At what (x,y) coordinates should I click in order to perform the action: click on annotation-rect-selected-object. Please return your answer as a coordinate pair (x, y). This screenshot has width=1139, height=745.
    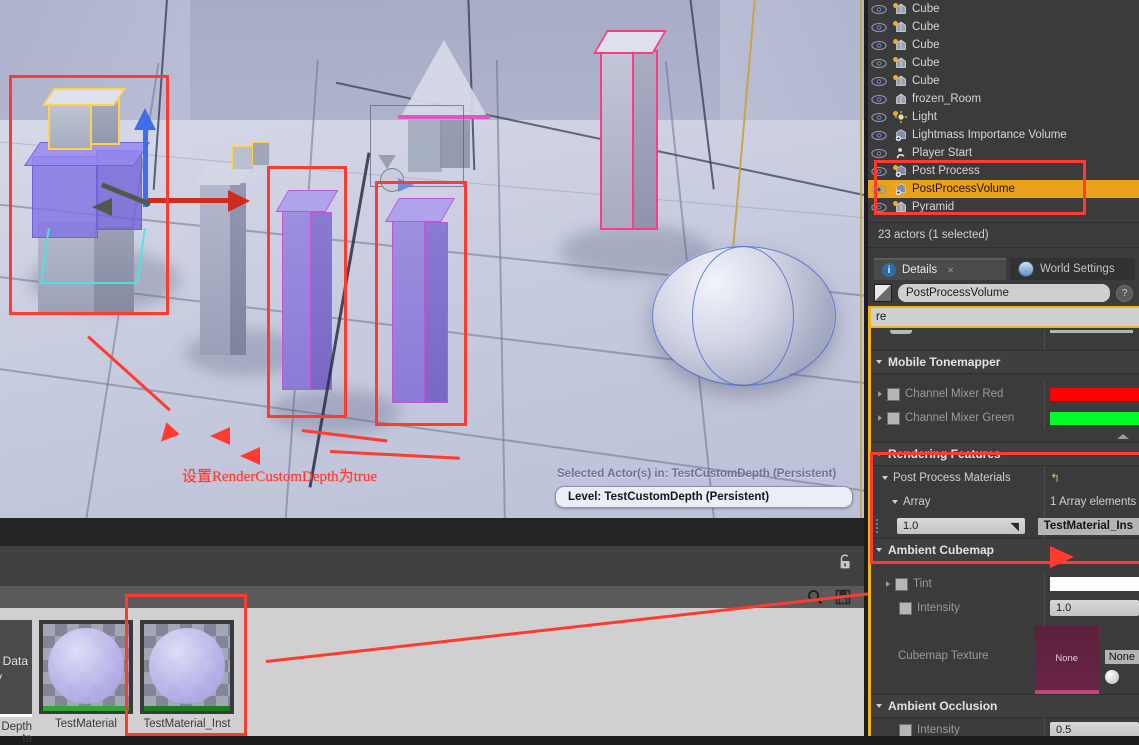
    Looking at the image, I should click on (89, 195).